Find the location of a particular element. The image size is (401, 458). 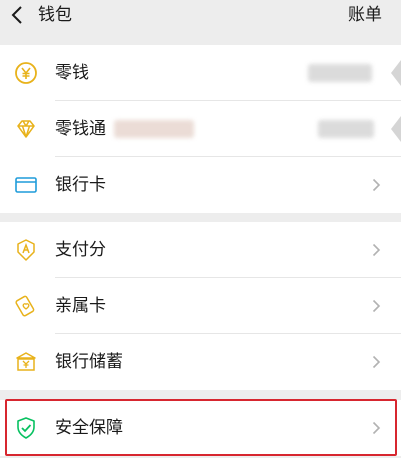

page-title: 钱包 is located at coordinates (55, 15).